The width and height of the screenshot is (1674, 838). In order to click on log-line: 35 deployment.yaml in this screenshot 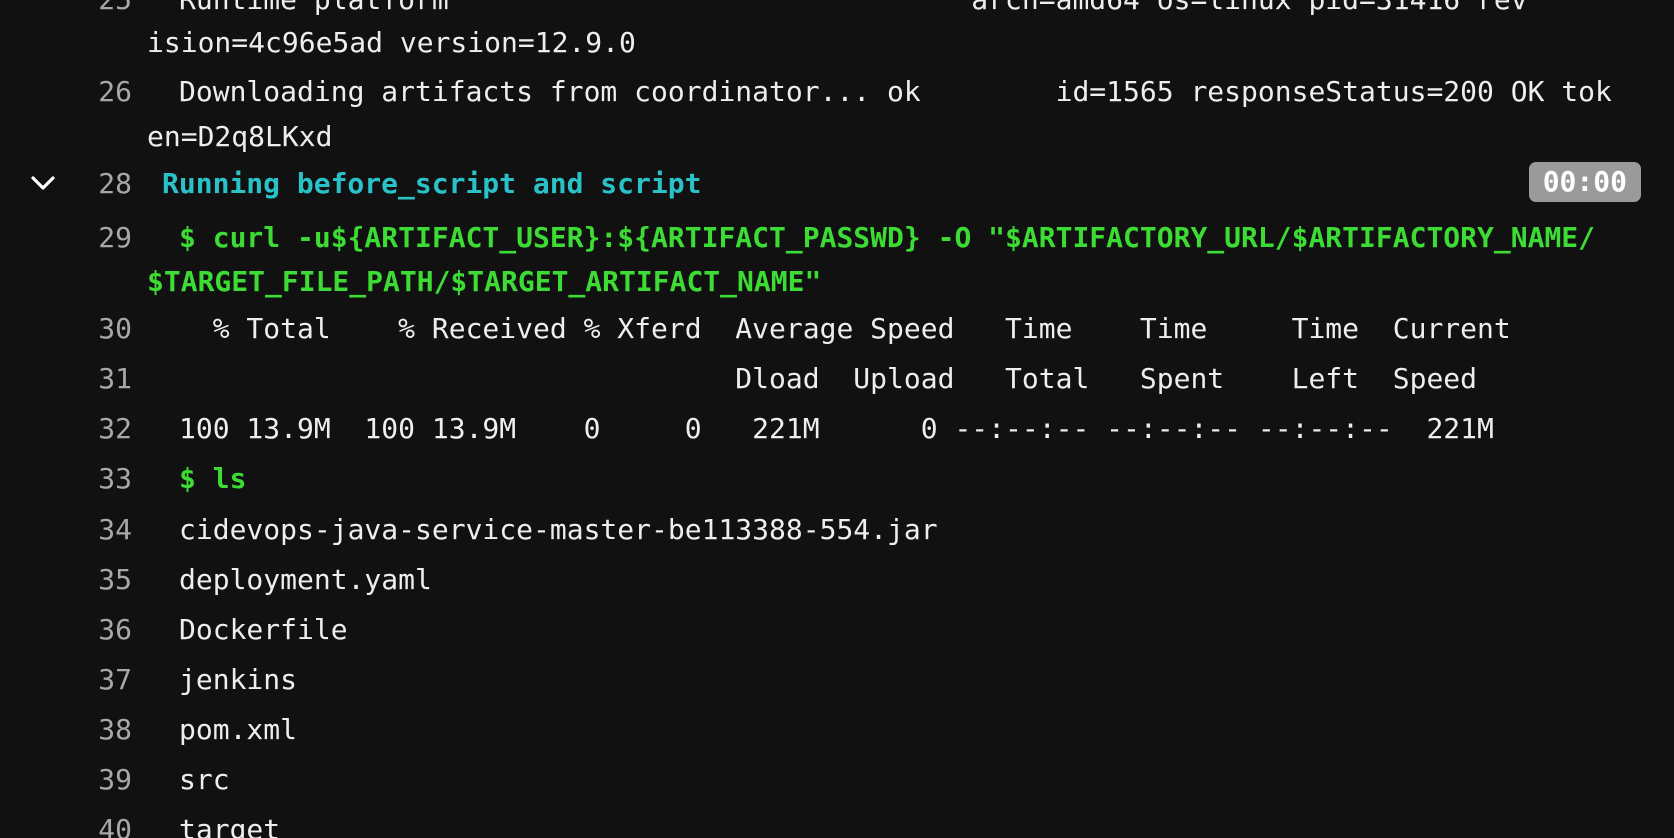, I will do `click(837, 580)`.